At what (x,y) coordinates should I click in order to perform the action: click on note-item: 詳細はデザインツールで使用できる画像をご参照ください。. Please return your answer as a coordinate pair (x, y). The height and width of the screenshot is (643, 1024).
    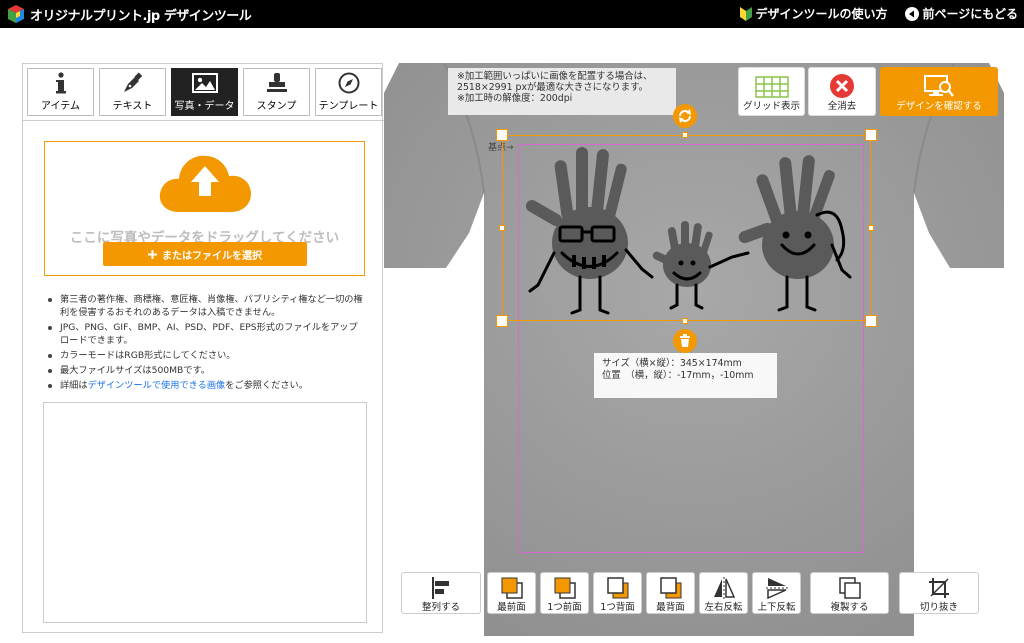
    Looking at the image, I should click on (205, 385).